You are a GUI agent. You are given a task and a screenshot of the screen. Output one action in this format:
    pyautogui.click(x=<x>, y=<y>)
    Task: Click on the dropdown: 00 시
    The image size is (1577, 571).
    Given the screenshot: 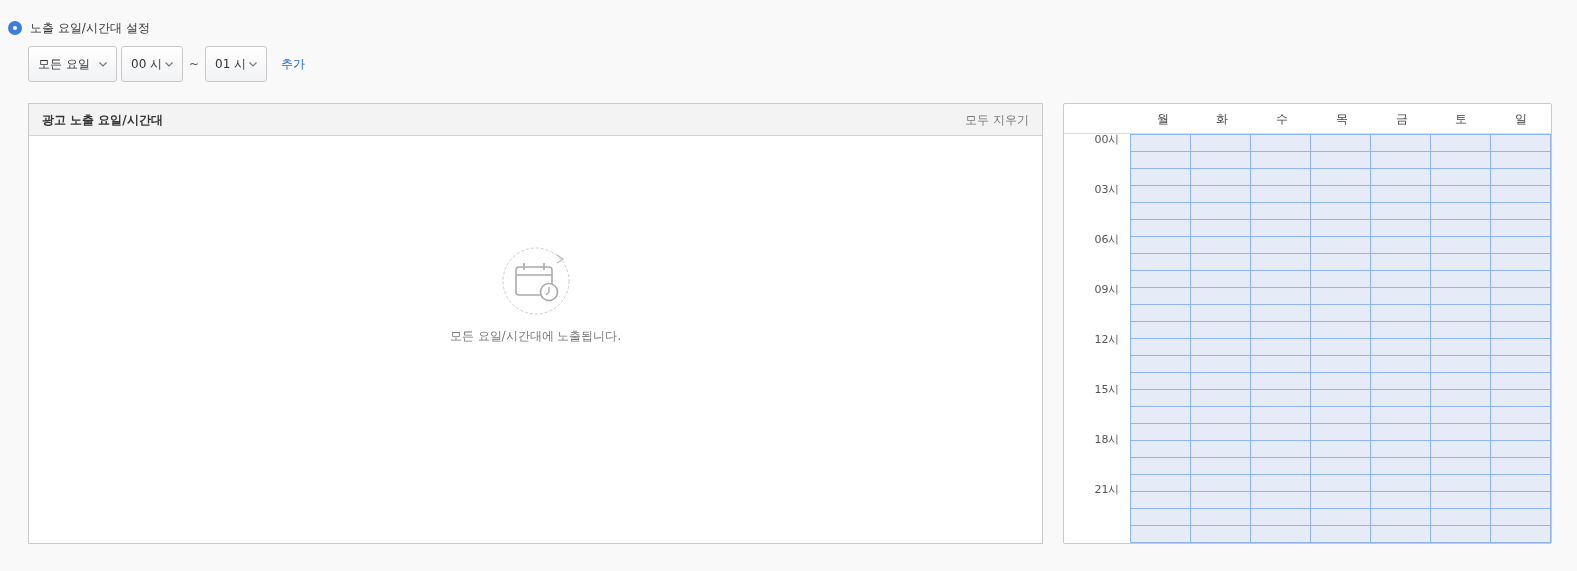 What is the action you would take?
    pyautogui.click(x=152, y=64)
    